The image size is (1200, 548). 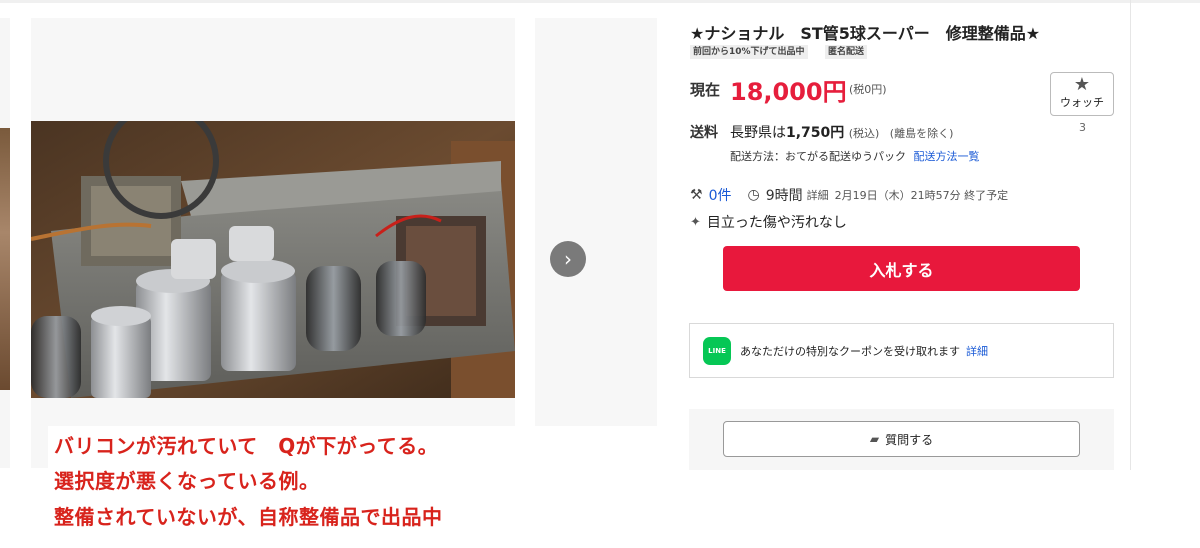 I want to click on line-coupon-banner: LINE あなただけの特別なクーポンを受け取れます 詳細, so click(x=901, y=350).